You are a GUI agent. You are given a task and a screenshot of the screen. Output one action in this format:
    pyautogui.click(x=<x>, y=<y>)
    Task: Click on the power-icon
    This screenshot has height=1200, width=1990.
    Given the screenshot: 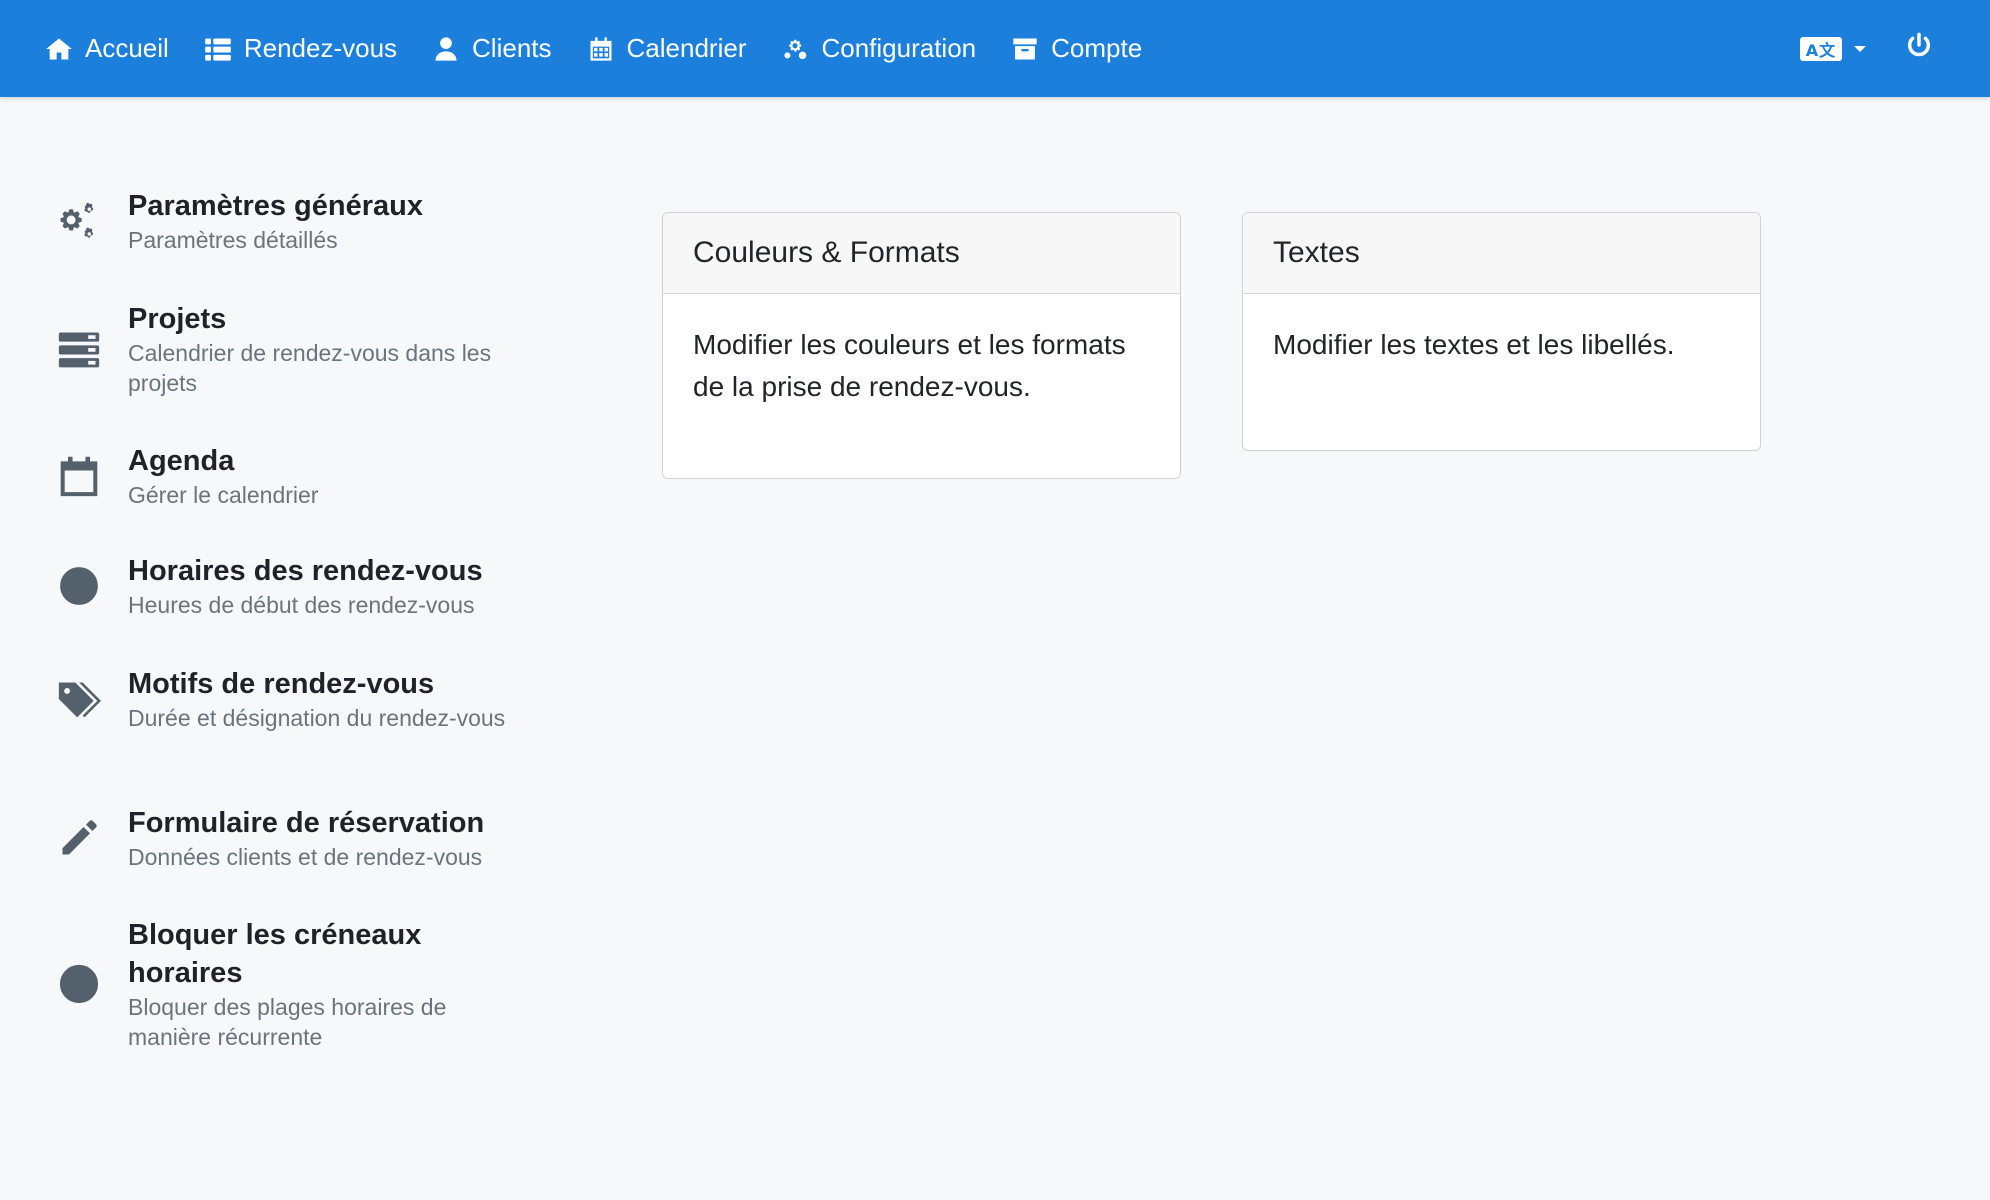 What is the action you would take?
    pyautogui.click(x=1919, y=48)
    